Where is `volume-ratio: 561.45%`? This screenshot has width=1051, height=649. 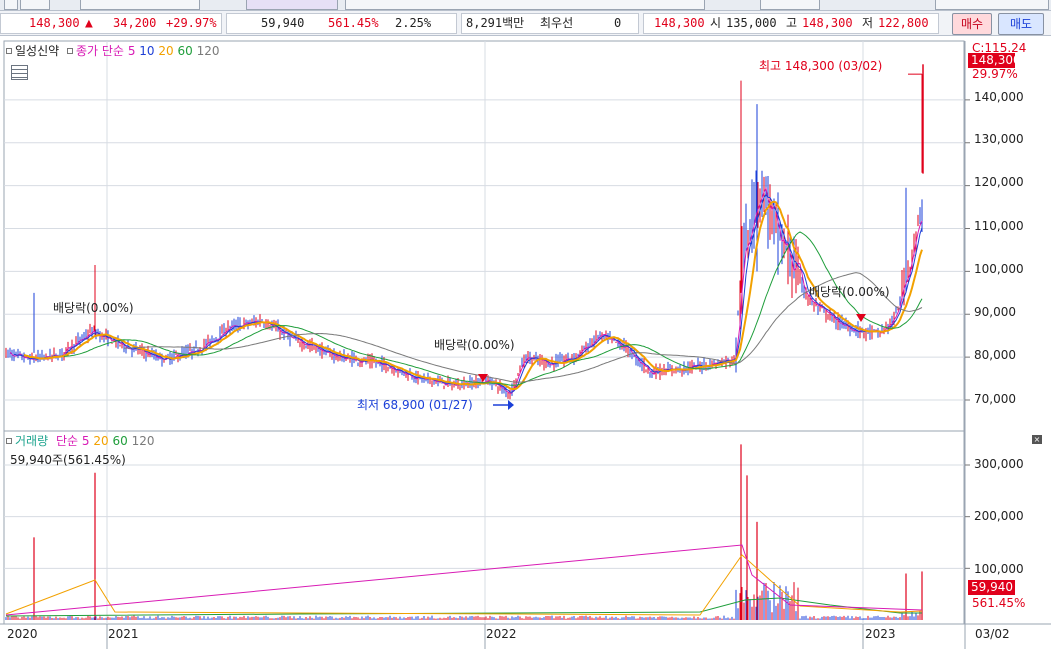 volume-ratio: 561.45% is located at coordinates (353, 23).